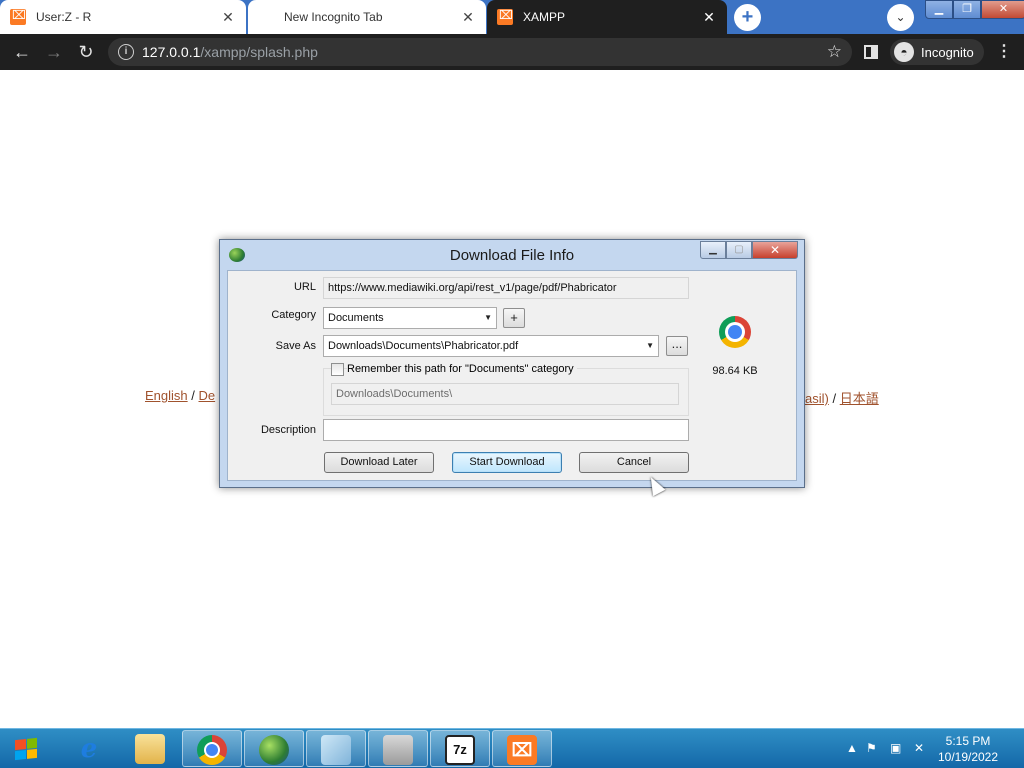  What do you see at coordinates (904, 52) in the screenshot?
I see `incognito-icon: ◓` at bounding box center [904, 52].